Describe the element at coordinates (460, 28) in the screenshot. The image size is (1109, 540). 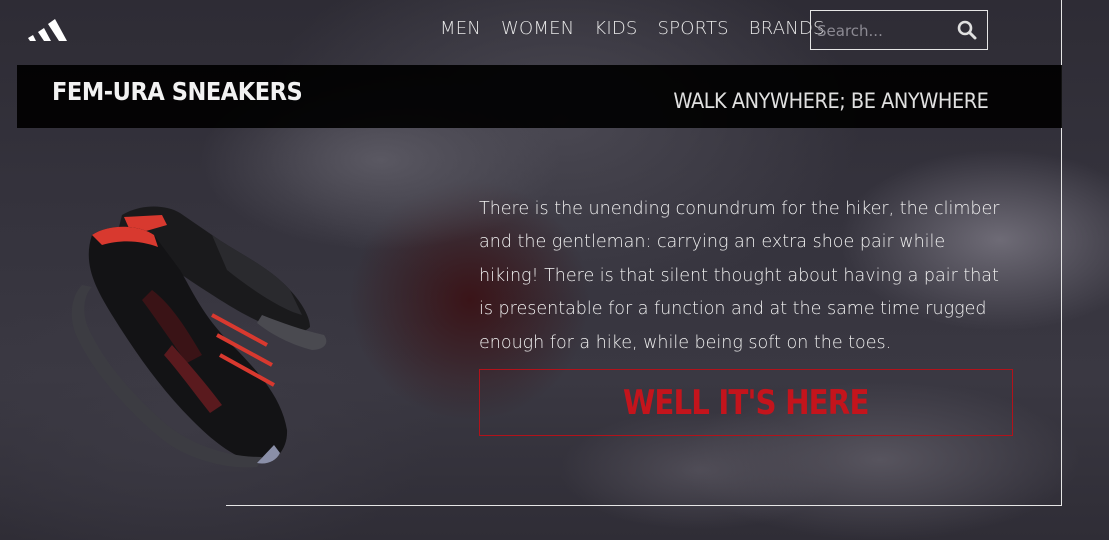
I see `nav-item-men: MEN` at that location.